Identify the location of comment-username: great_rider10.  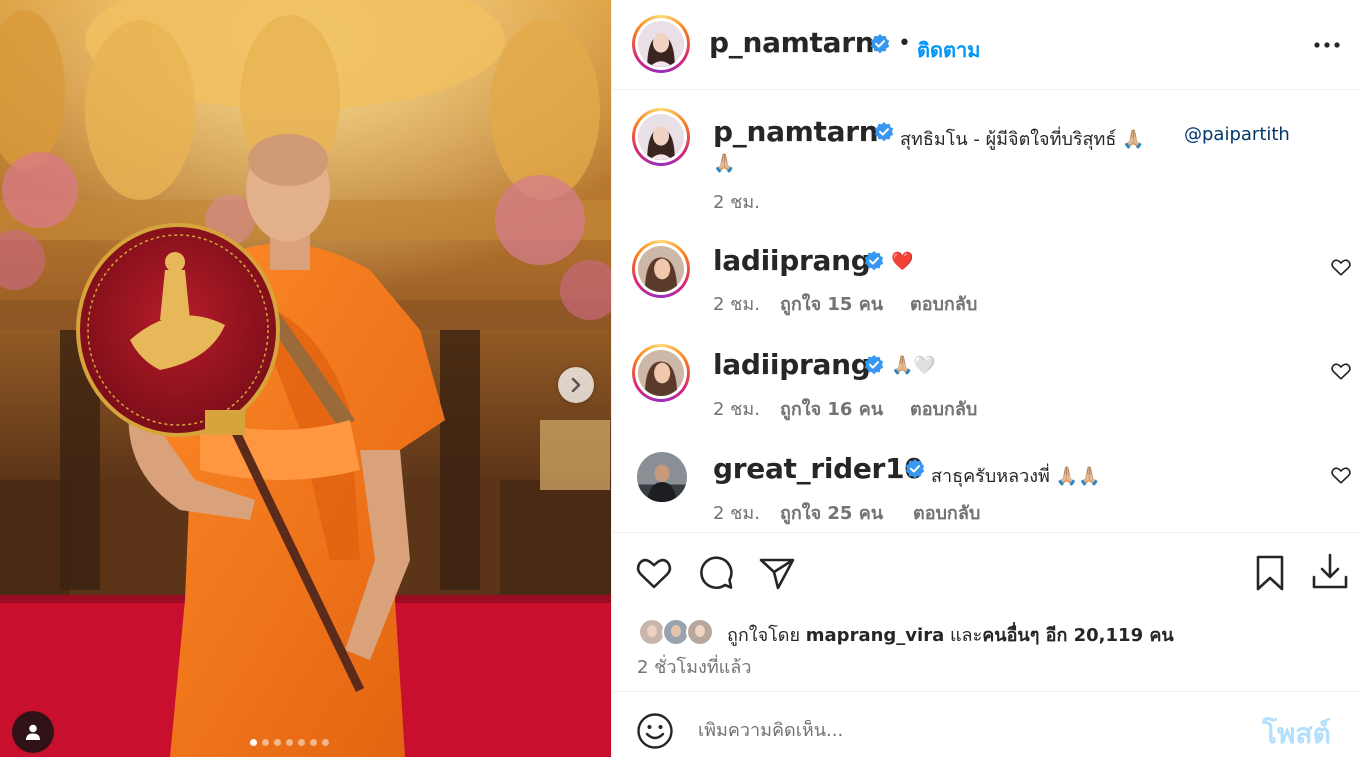
(818, 468).